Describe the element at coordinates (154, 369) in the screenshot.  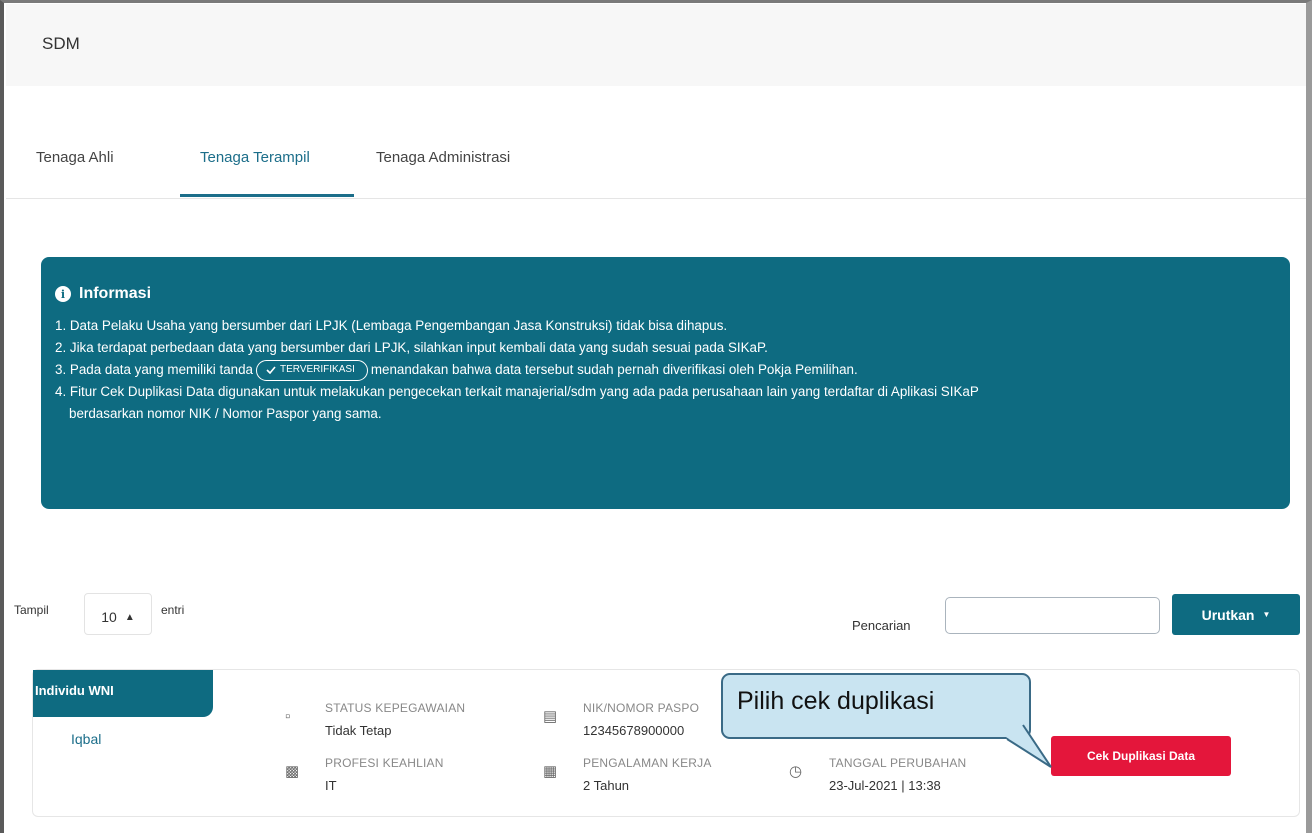
I see `info-item-3-pre: 3. Pada data yang memiliki tanda` at that location.